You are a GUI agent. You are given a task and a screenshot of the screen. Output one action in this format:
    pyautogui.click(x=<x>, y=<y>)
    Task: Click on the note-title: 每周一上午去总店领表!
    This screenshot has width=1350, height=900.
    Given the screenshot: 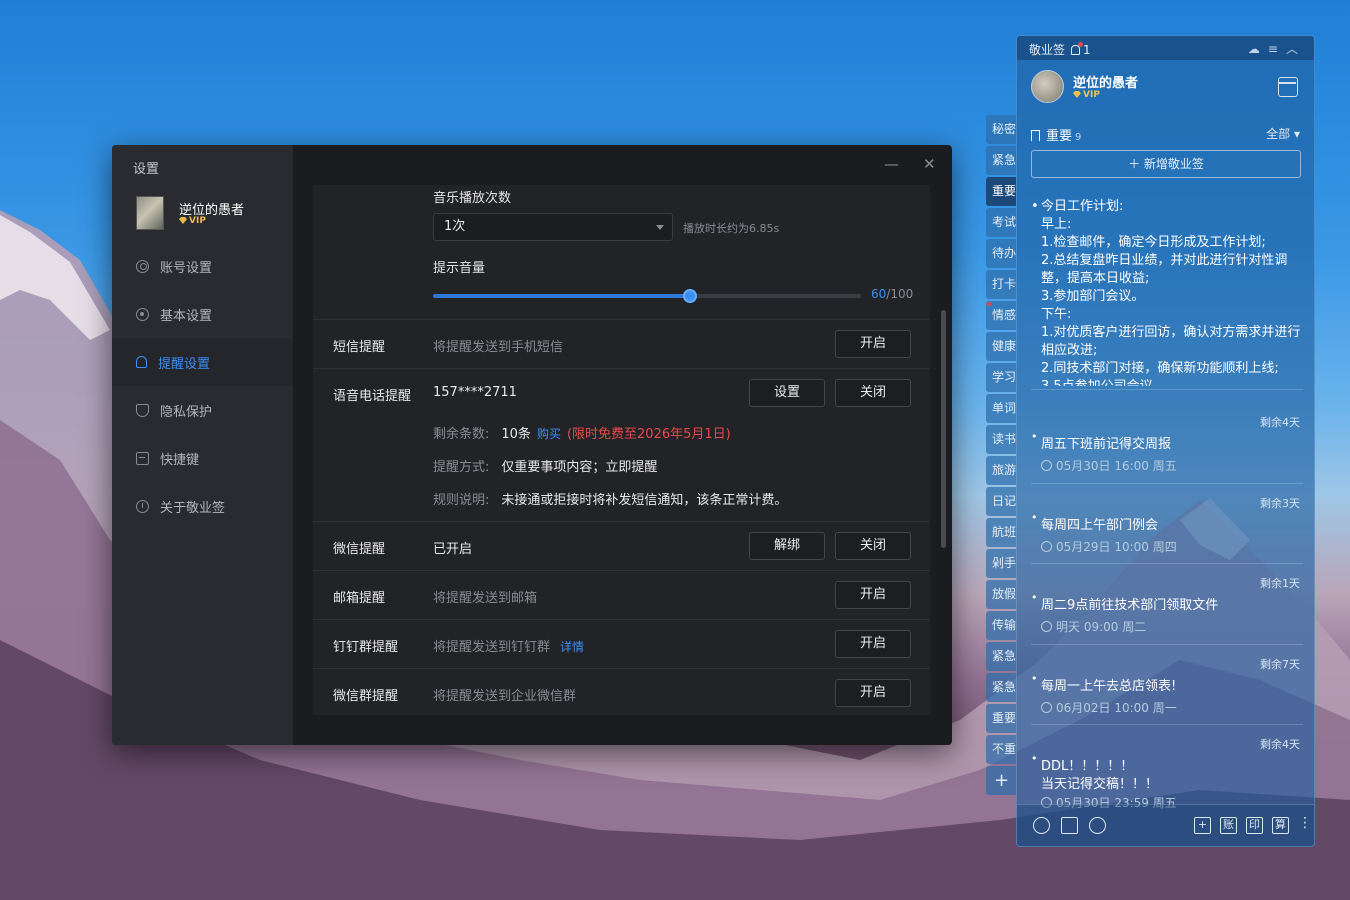 What is the action you would take?
    pyautogui.click(x=1103, y=683)
    